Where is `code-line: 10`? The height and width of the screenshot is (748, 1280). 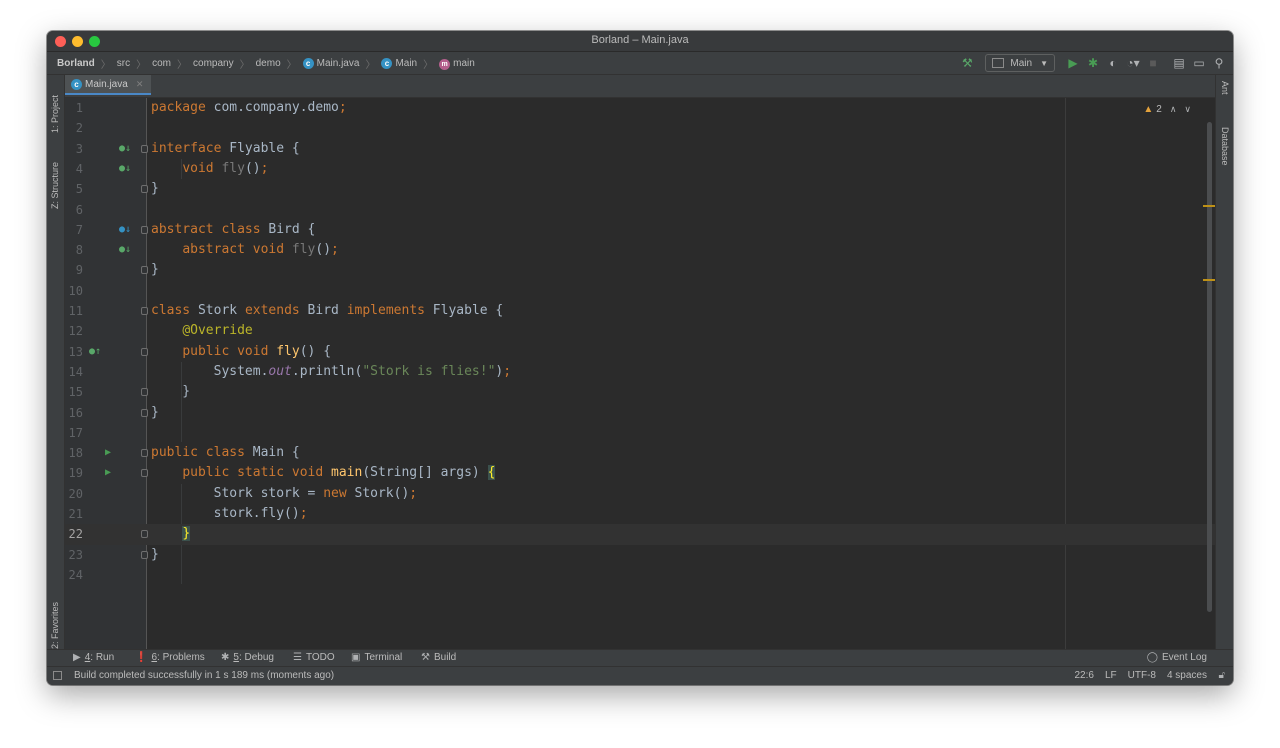
code-line: 10 is located at coordinates (640, 291).